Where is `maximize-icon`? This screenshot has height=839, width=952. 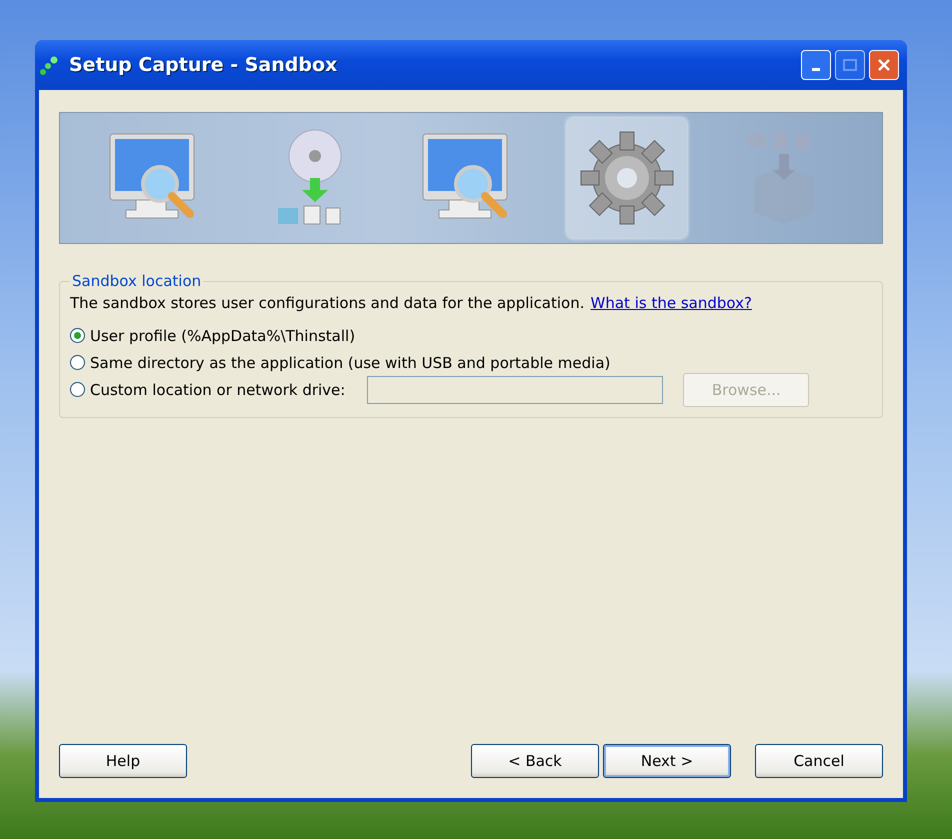
maximize-icon is located at coordinates (850, 65).